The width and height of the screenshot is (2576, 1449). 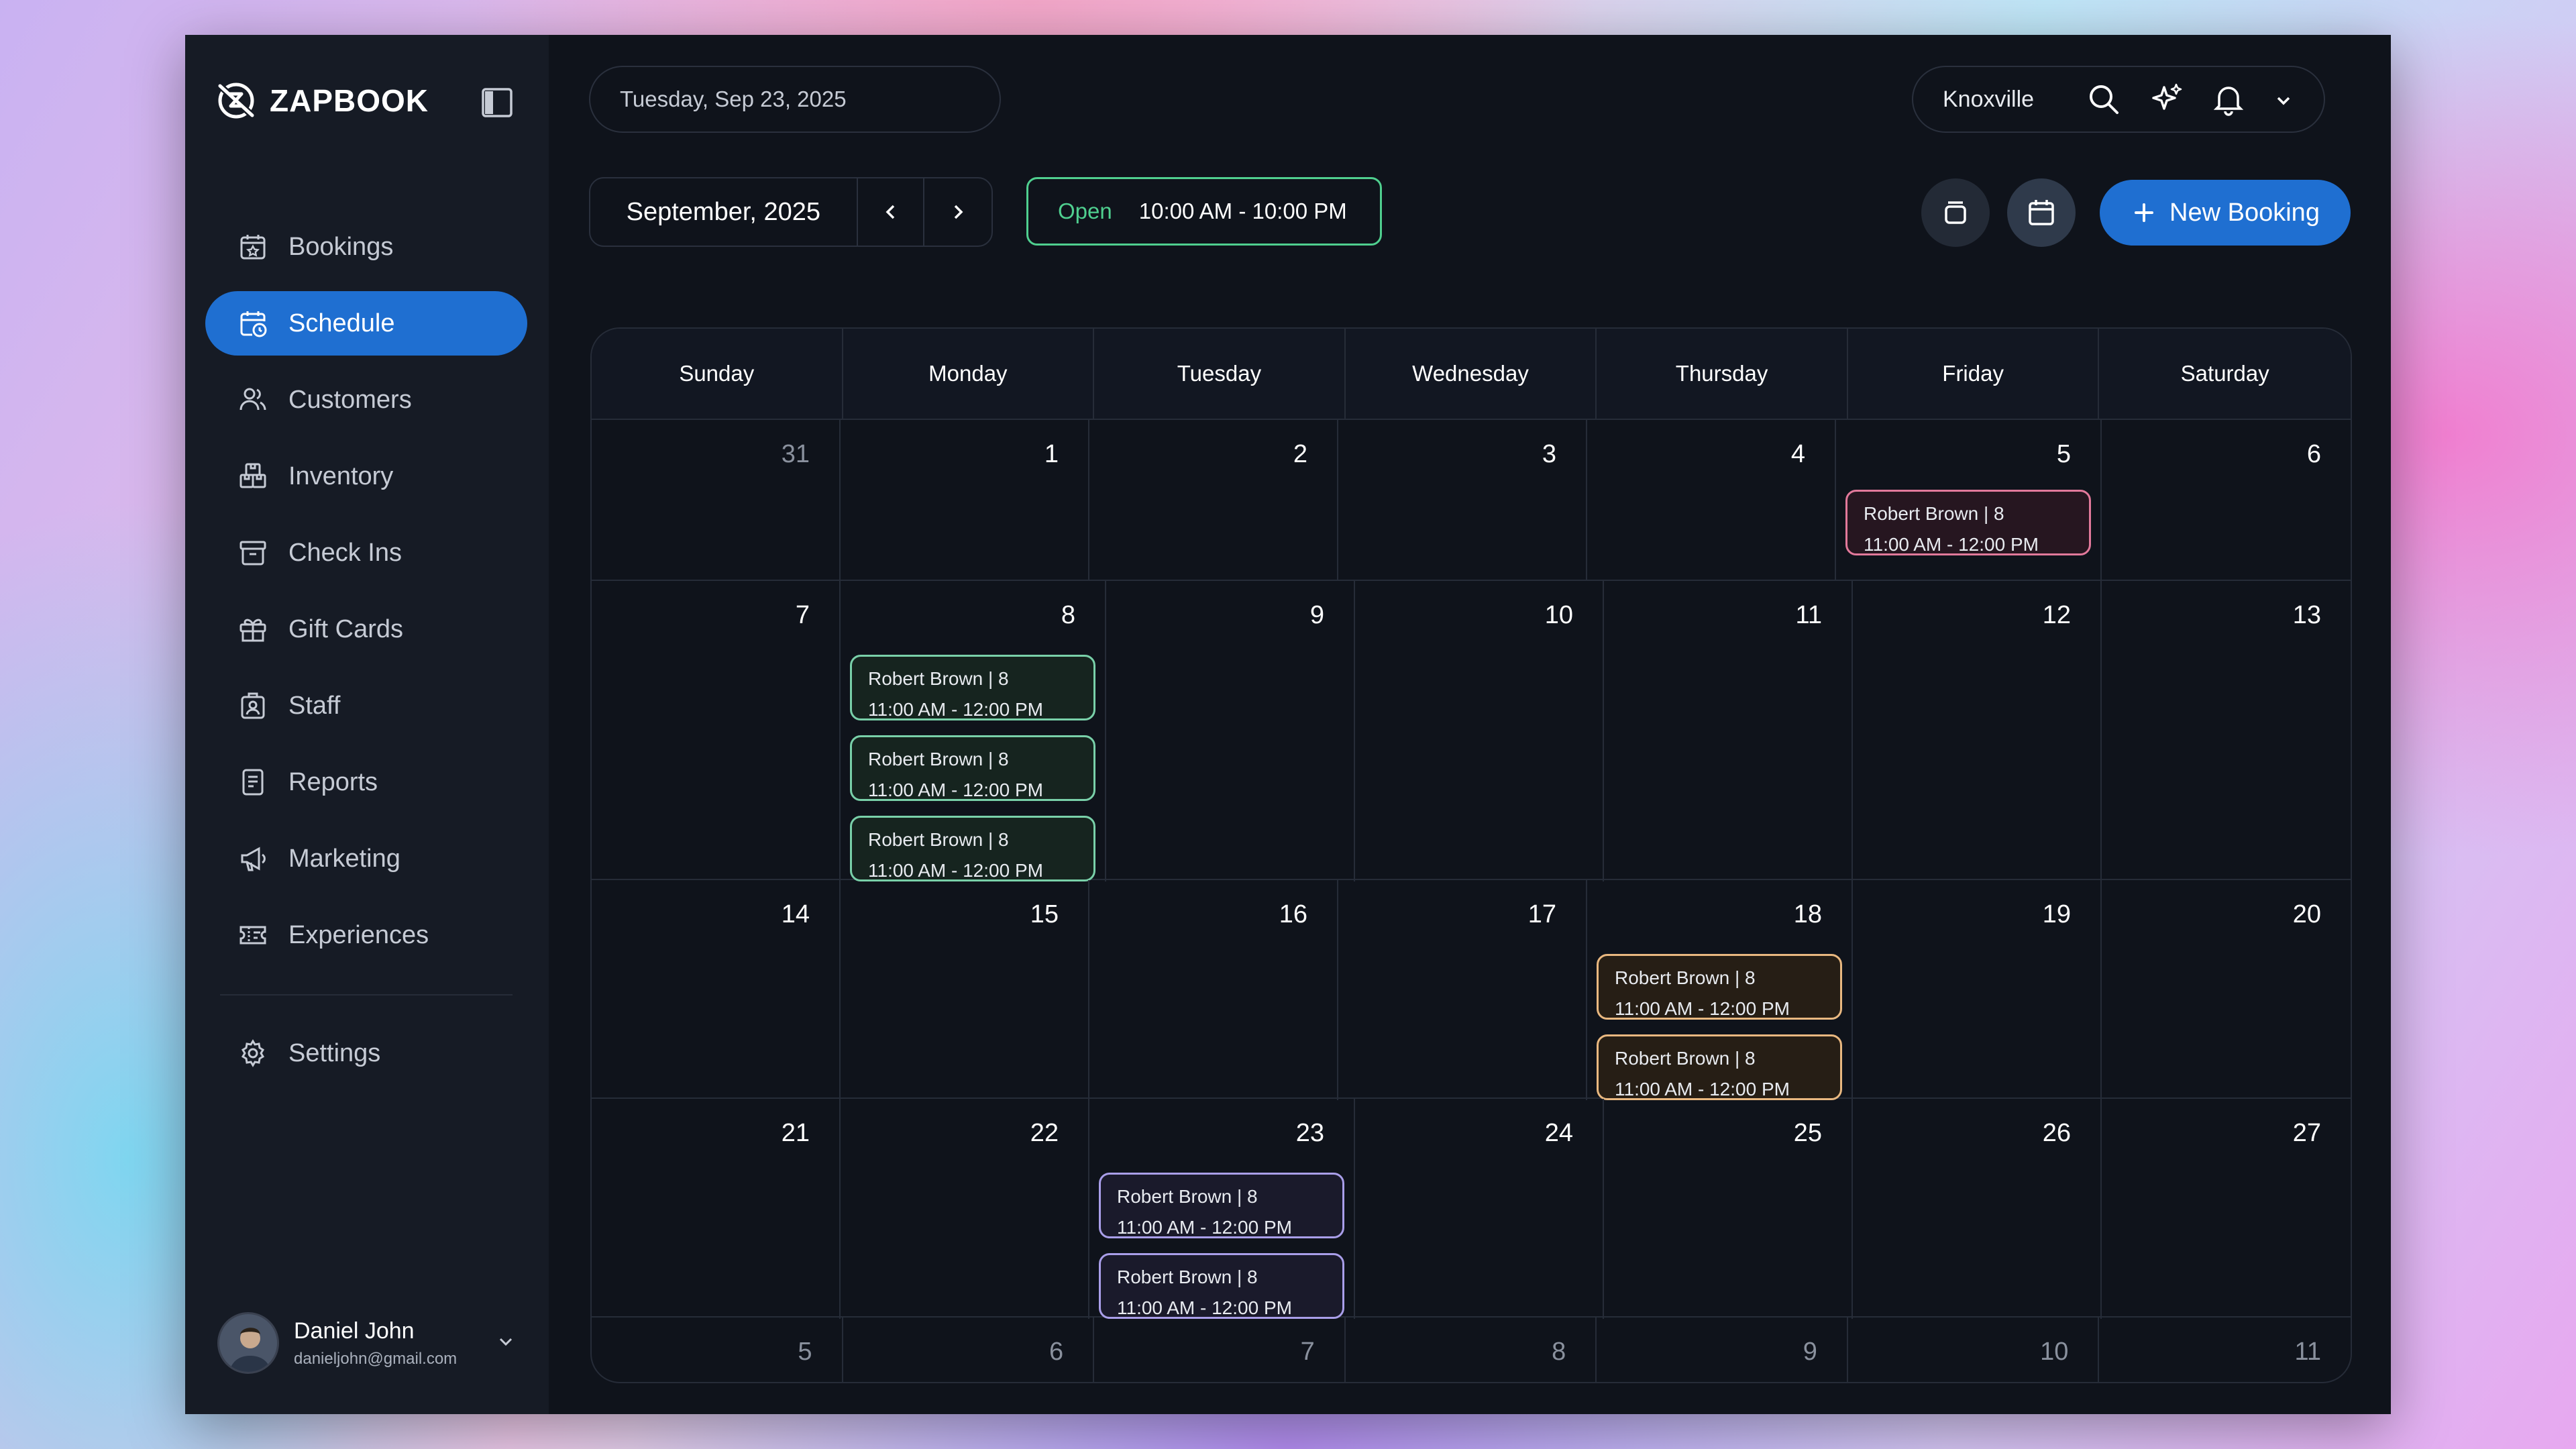 I want to click on sidebar-item-schedule: Schedule, so click(x=366, y=323).